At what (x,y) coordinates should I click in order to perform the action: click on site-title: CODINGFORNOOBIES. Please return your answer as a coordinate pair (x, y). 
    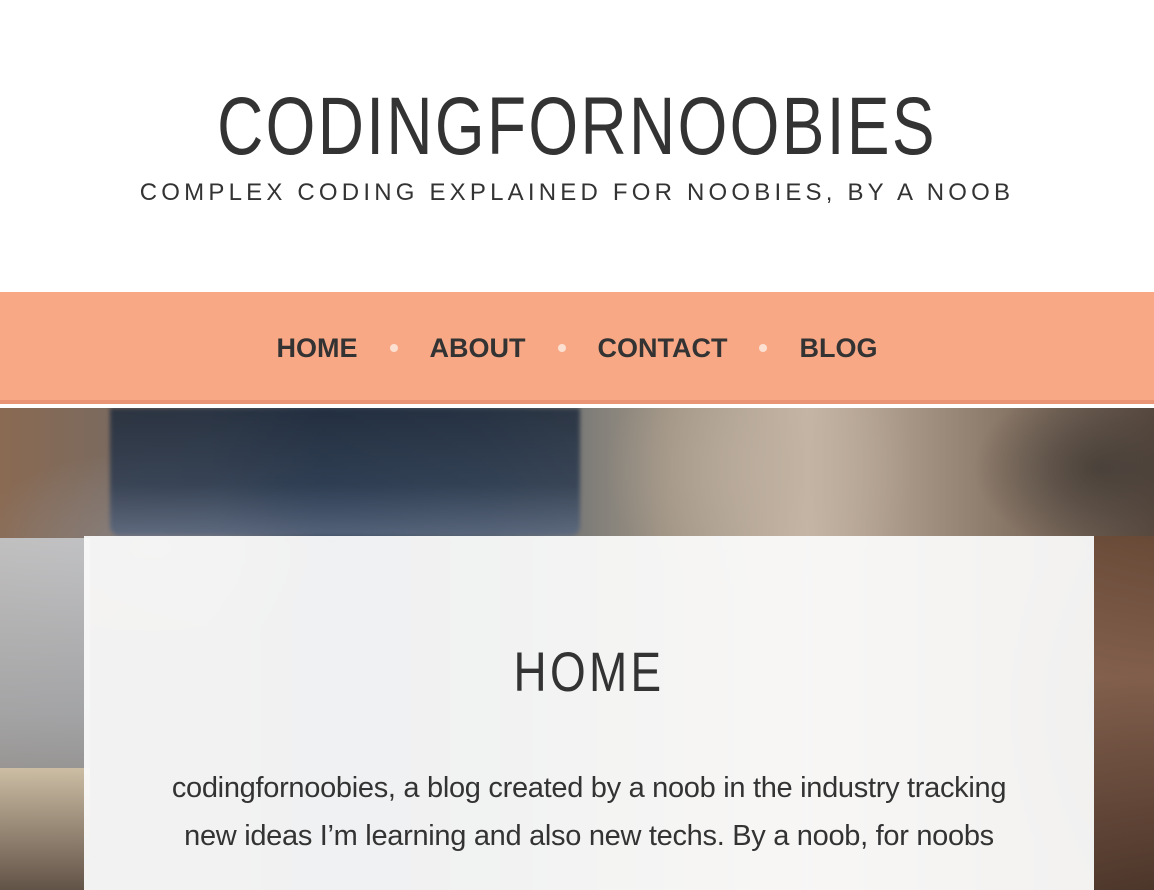
    Looking at the image, I should click on (577, 127).